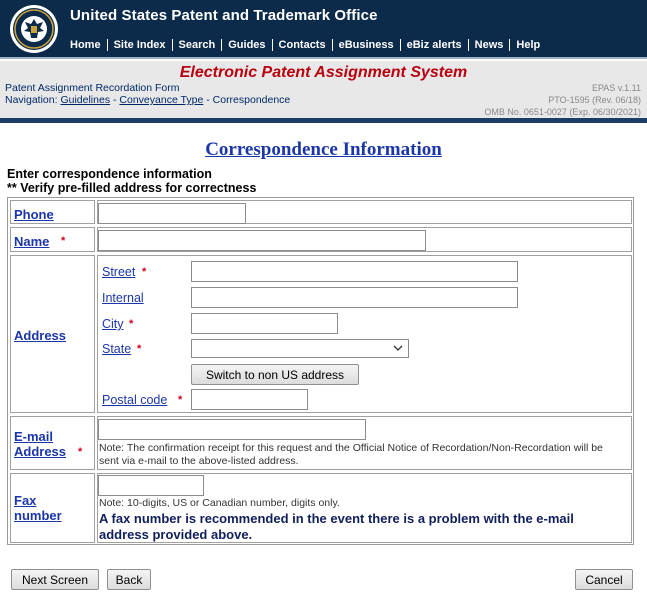 Image resolution: width=647 pixels, height=602 pixels. What do you see at coordinates (85, 100) in the screenshot?
I see `breadcrumb-guidelines: Guidelines` at bounding box center [85, 100].